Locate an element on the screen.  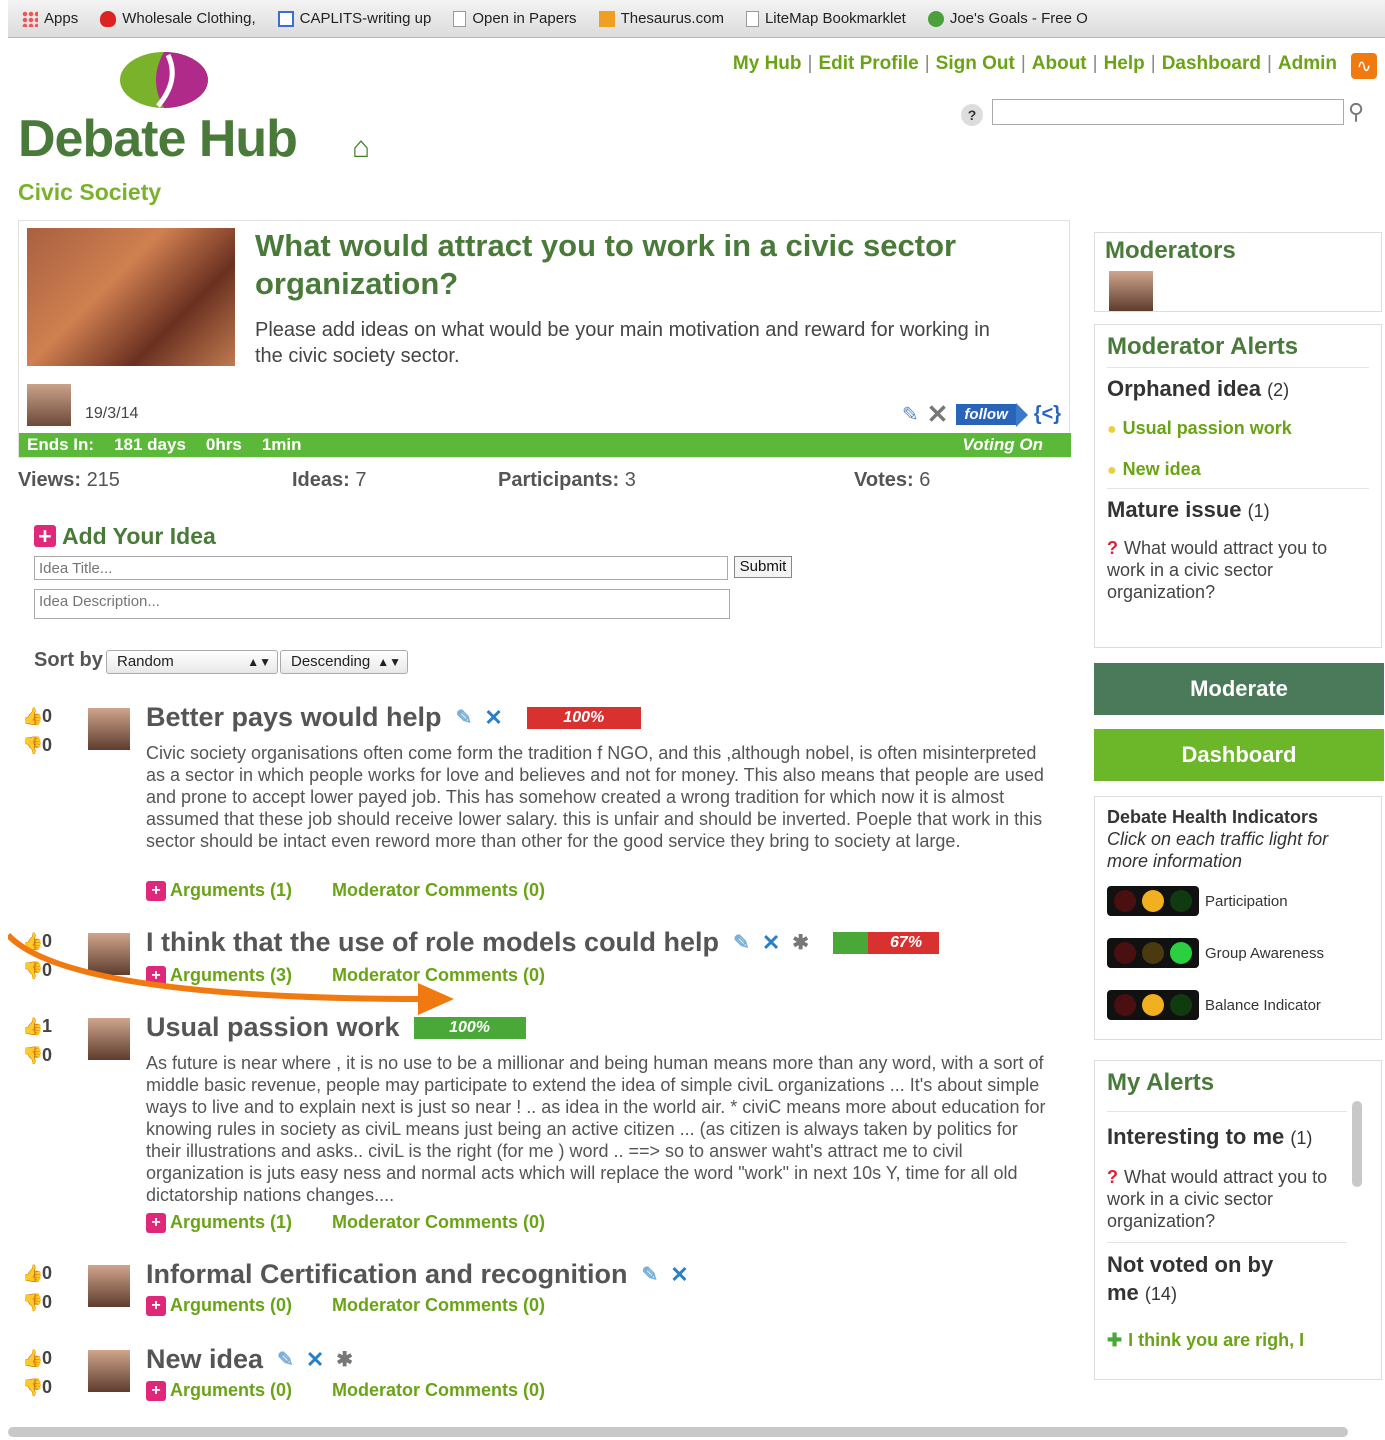
interesting-category: Interesting to me (1) is located at coordinates (1238, 1137).